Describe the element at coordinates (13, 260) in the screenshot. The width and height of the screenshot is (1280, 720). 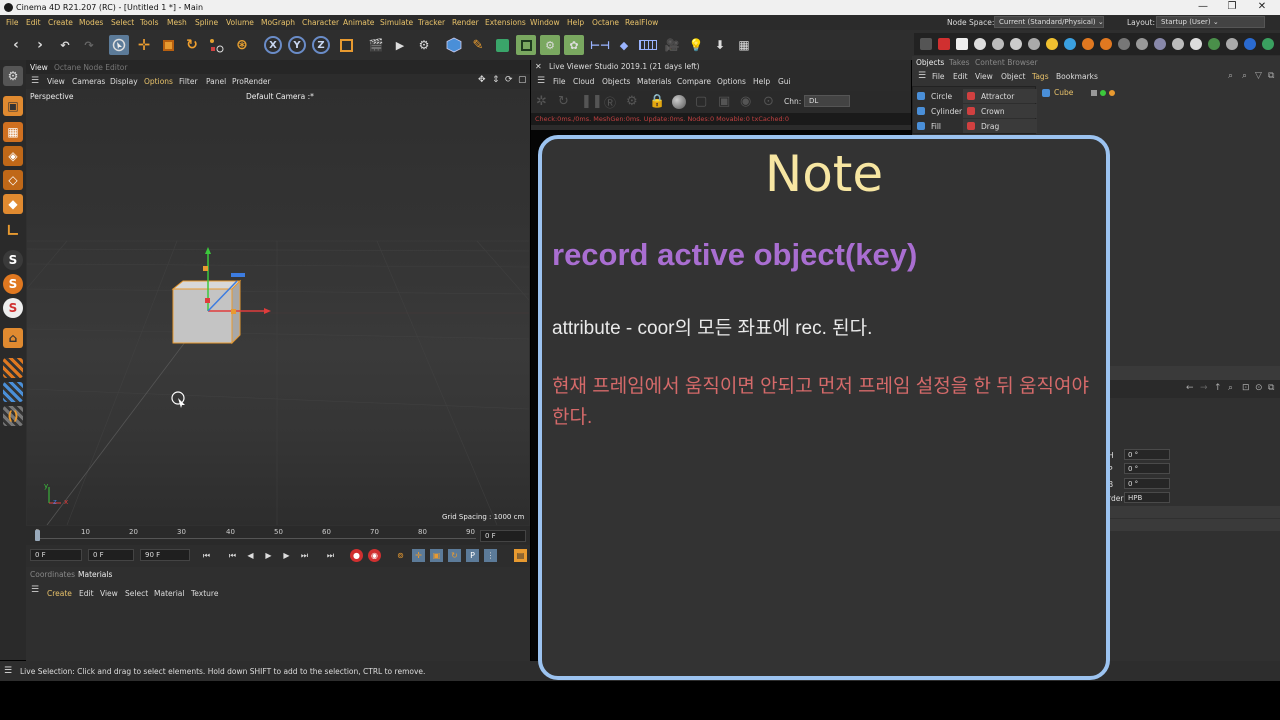
I see `solo-icon: S` at that location.